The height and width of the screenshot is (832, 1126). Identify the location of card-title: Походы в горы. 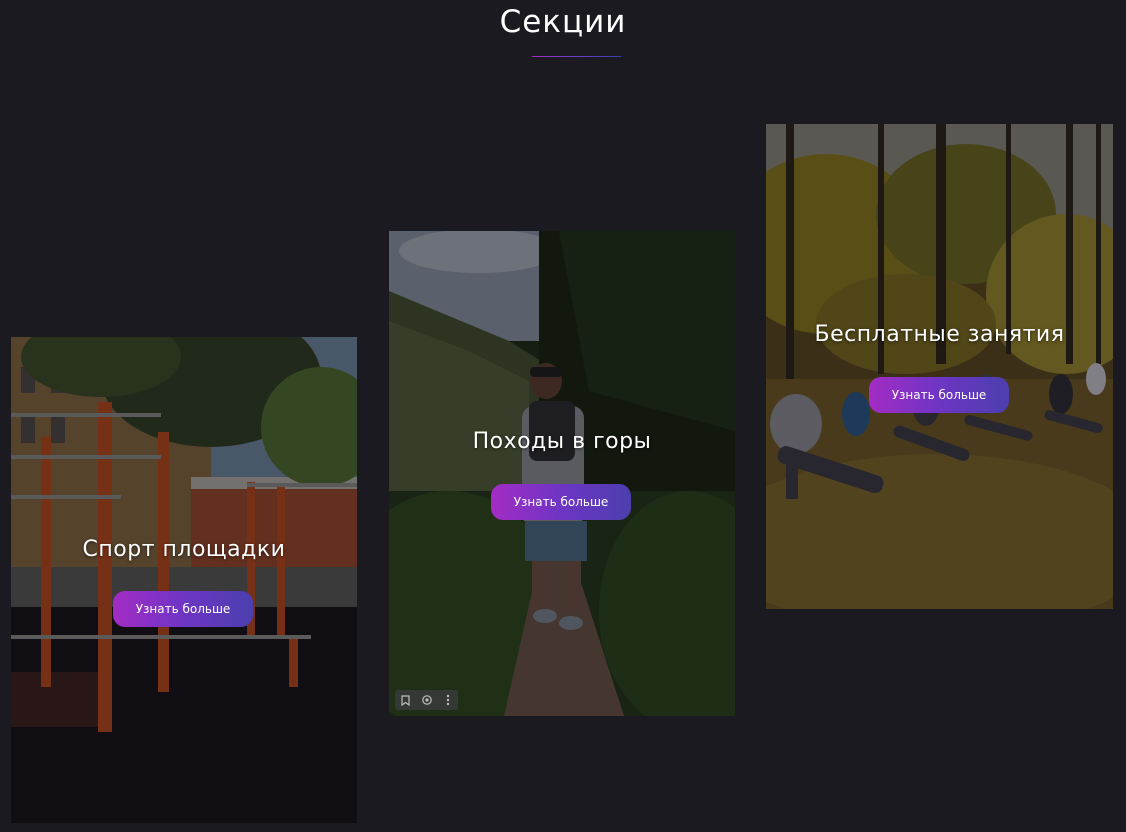
(562, 441).